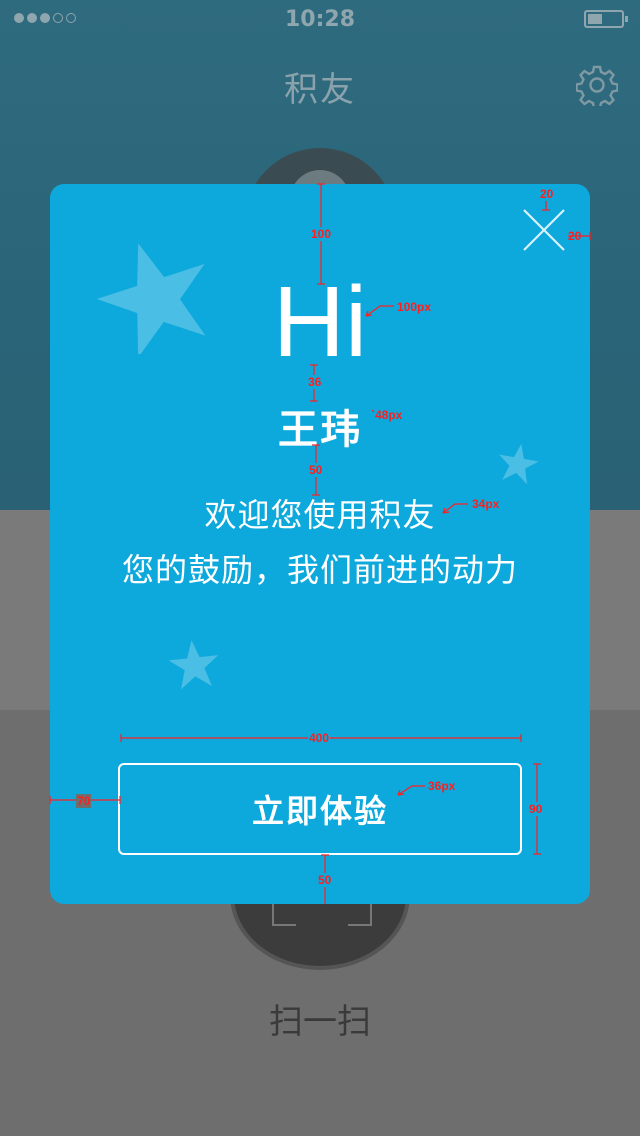  What do you see at coordinates (325, 880) in the screenshot?
I see `annotation-button-bottom: 50` at bounding box center [325, 880].